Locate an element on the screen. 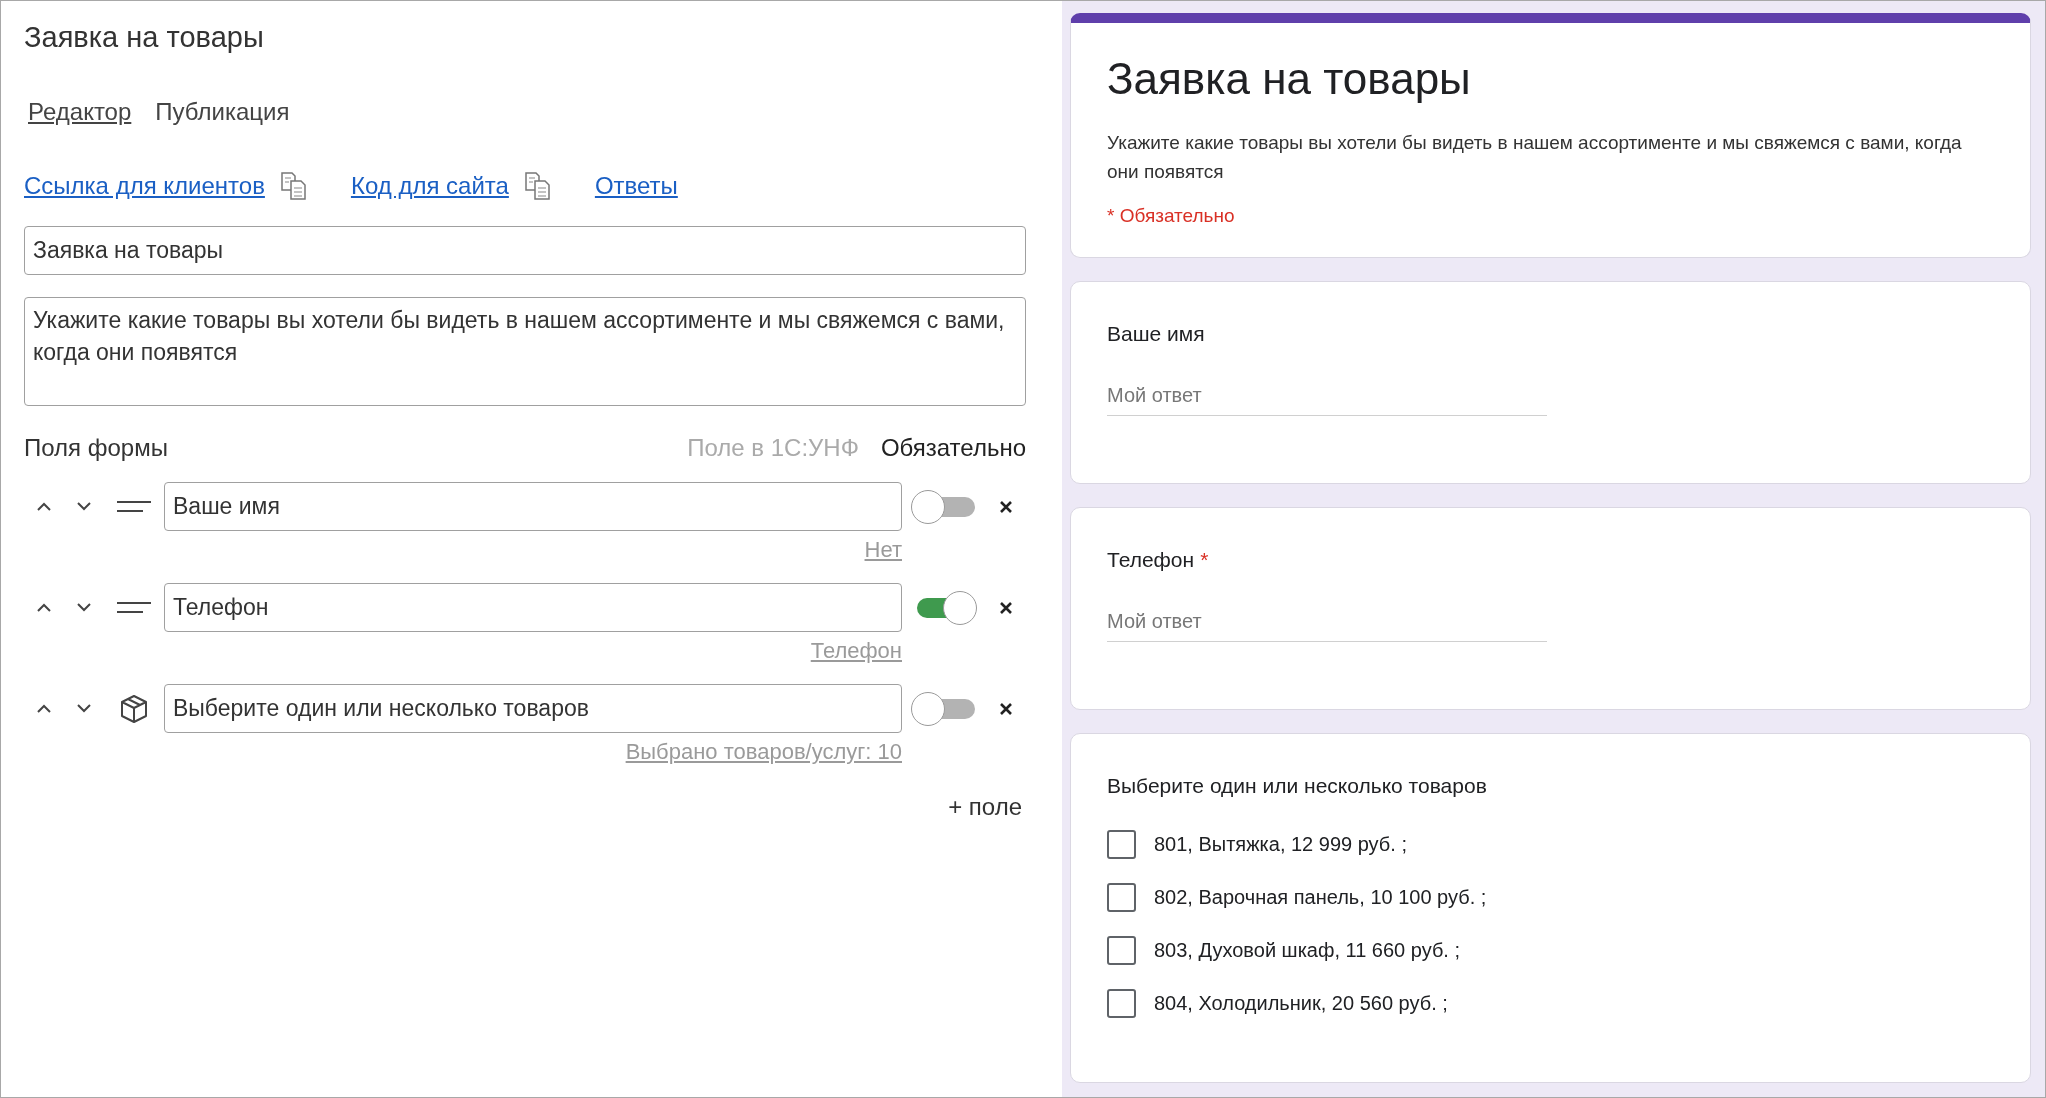 The image size is (2046, 1098). preview-title: Заявка на товары is located at coordinates (1289, 79).